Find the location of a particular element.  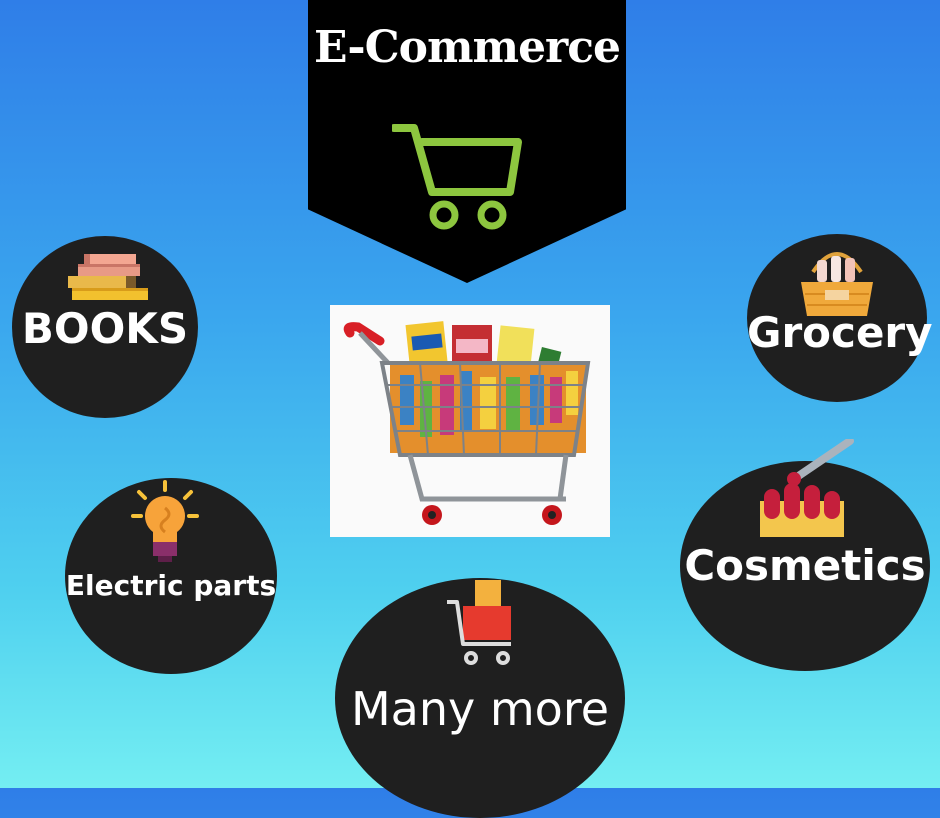

category-cosmetics: Cosmetics is located at coordinates (805, 555).